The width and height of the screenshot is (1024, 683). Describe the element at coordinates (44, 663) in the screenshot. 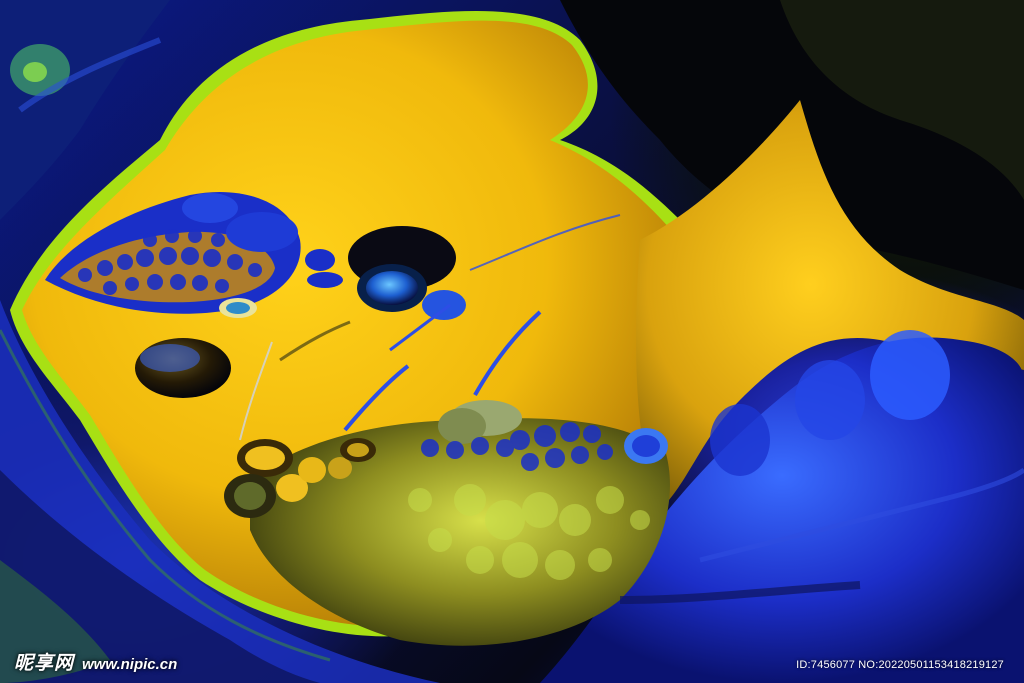

I see `watermark-logo: 昵享网` at that location.